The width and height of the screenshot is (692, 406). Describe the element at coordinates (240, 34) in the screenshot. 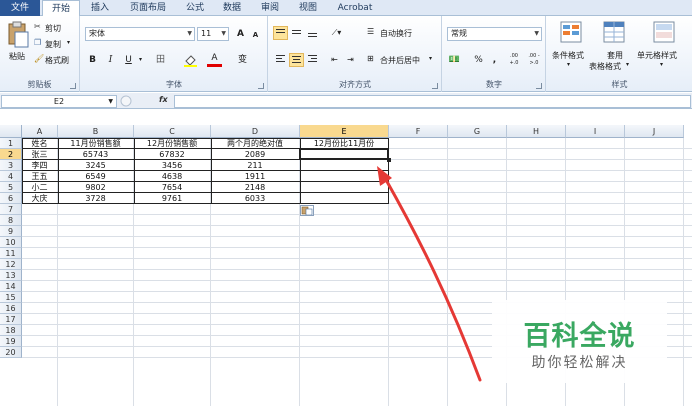

I see `grow-font-button: A` at that location.